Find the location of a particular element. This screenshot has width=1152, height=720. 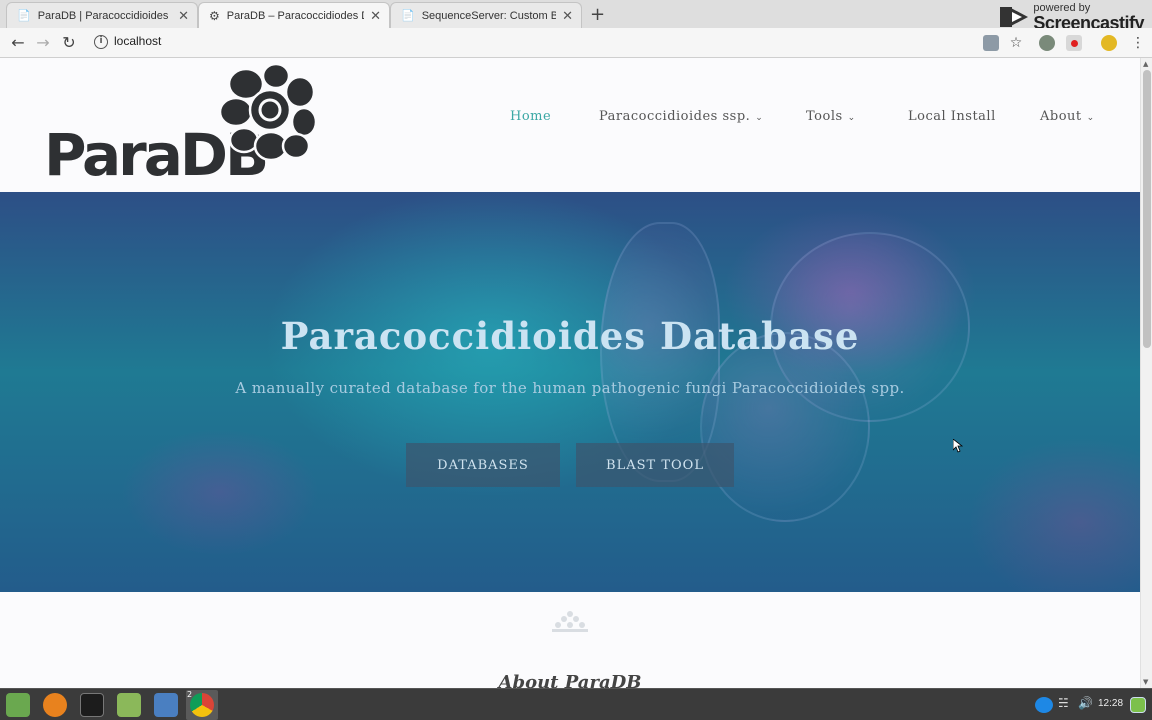

tab-title: ParaDB | Paracoccidioides Dat is located at coordinates (104, 15).